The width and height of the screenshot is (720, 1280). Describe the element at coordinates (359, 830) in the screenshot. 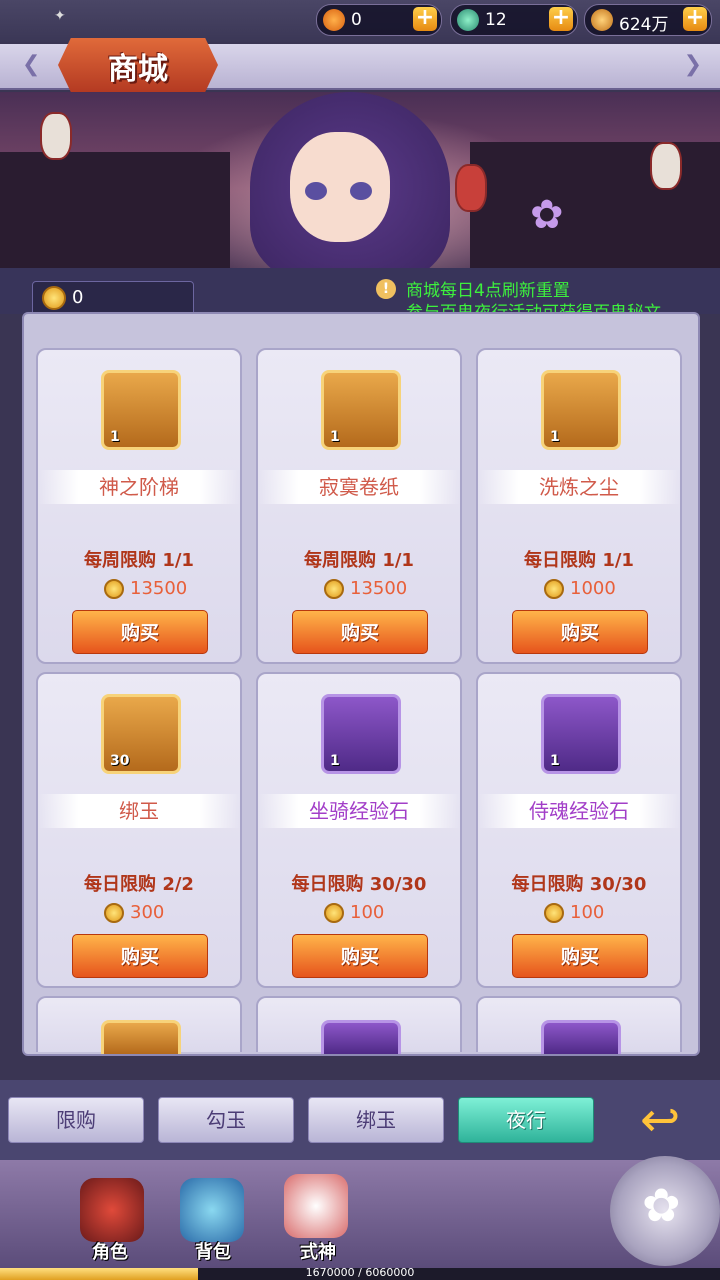

I see `item-card: 1 坐骑经验石每日限购 30/30 100 购买` at that location.